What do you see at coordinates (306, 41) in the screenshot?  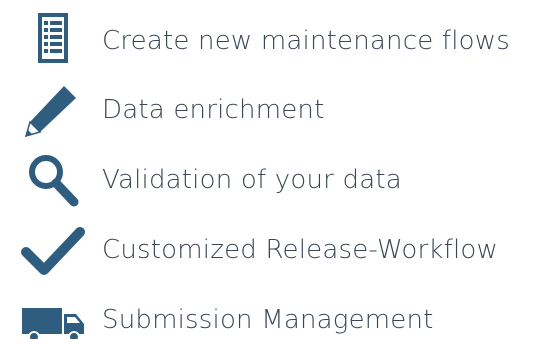 I see `feature-label: Create new maintenance flows` at bounding box center [306, 41].